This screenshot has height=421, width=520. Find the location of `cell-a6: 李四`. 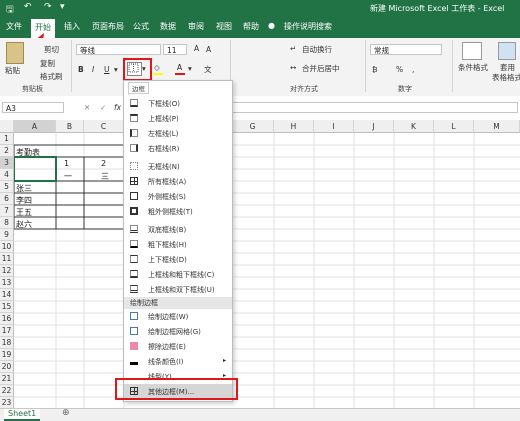

cell-a6: 李四 is located at coordinates (24, 200).